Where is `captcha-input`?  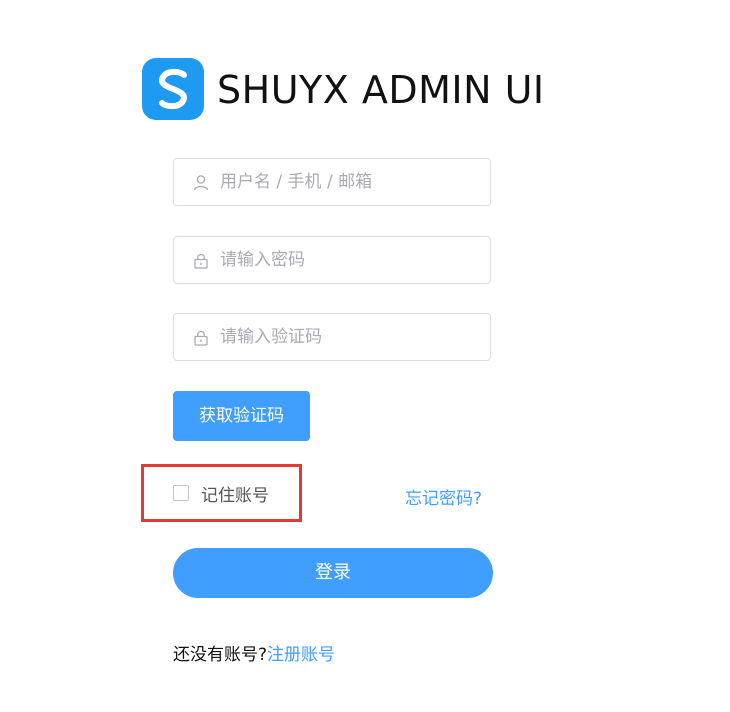
captcha-input is located at coordinates (350, 337).